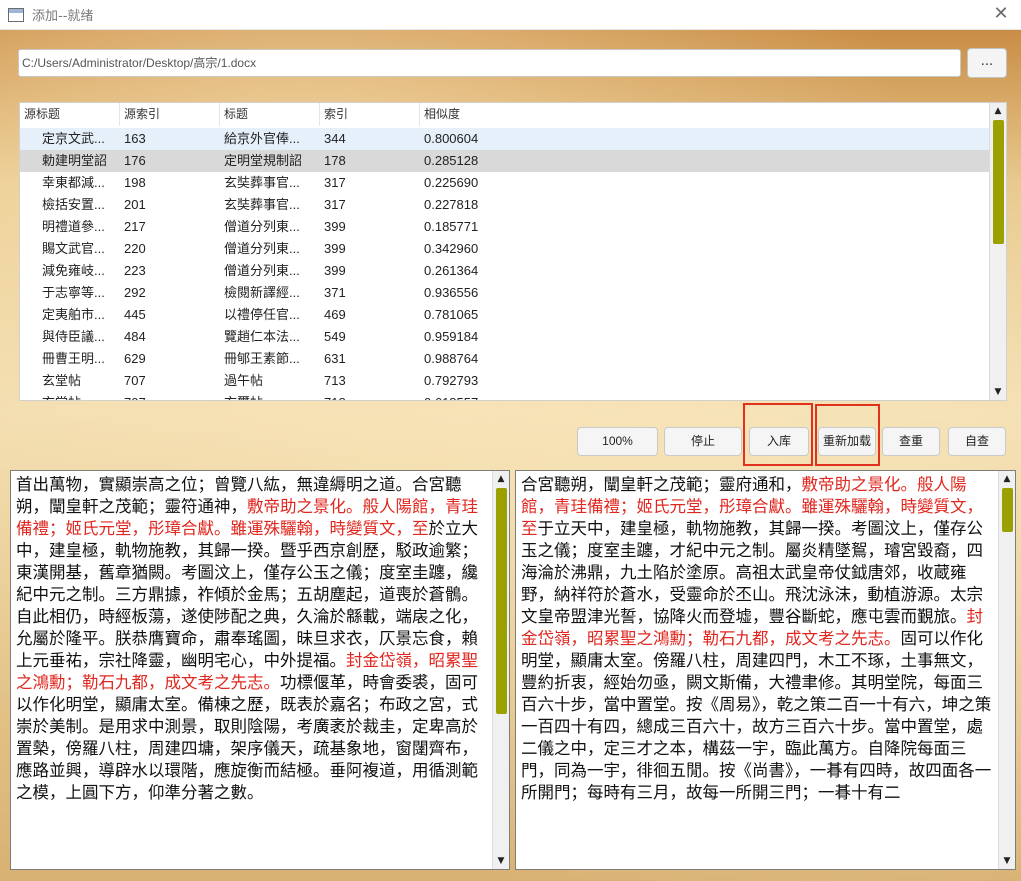 The image size is (1021, 881). I want to click on source-text-scrollbar: ▲ ▼, so click(500, 670).